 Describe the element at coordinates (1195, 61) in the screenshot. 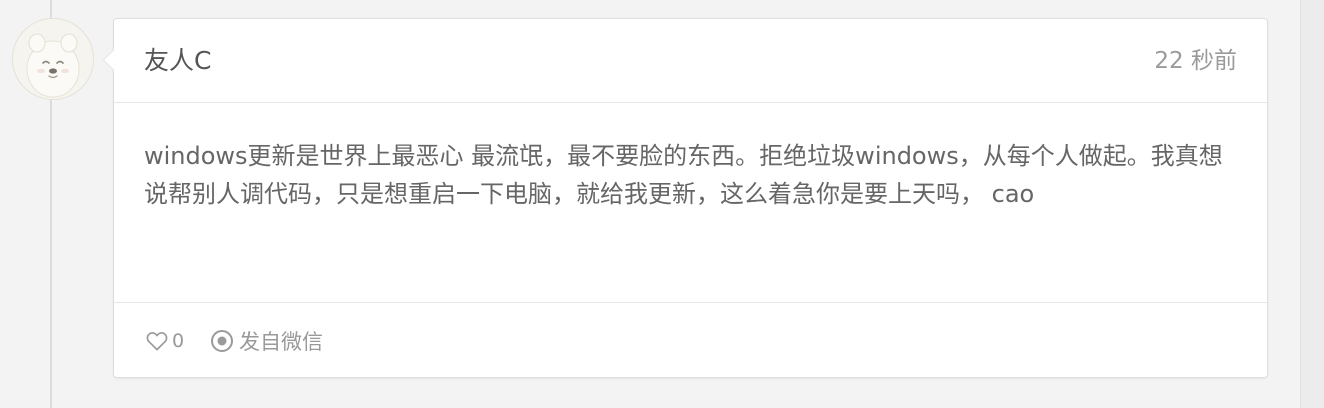

I see `post-timestamp: 22 秒前` at that location.